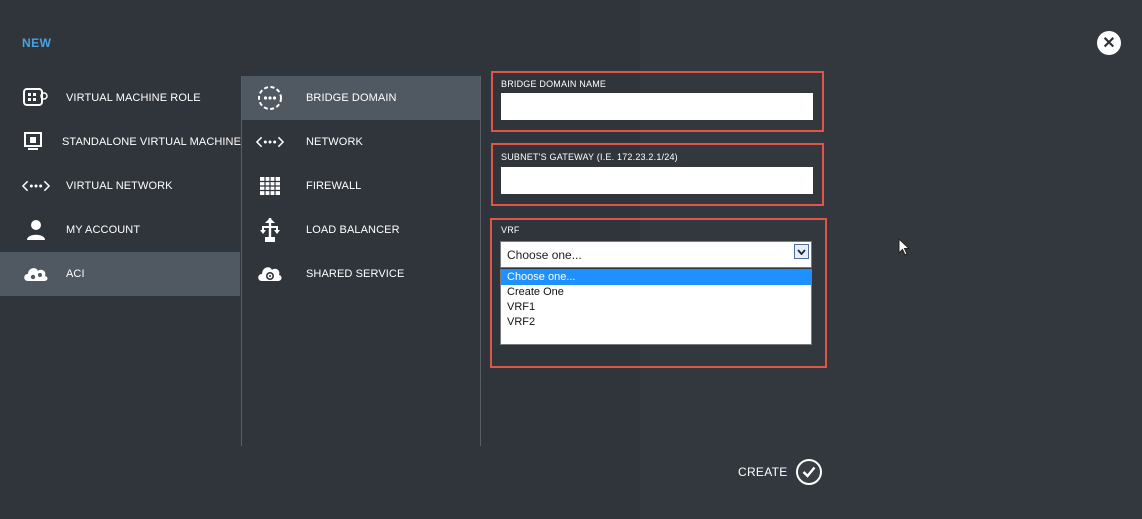 This screenshot has height=519, width=1142. What do you see at coordinates (75, 274) in the screenshot?
I see `menu-item-label: ACI` at bounding box center [75, 274].